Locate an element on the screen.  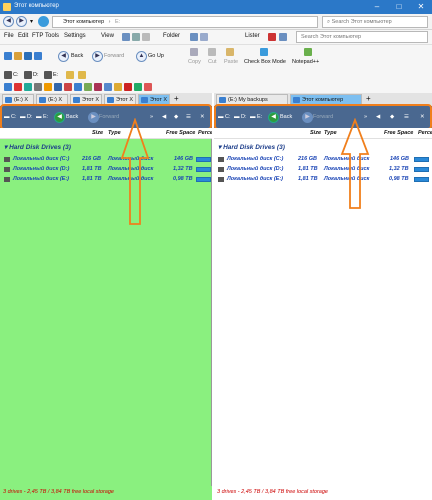
dual-lister-icon is located at coordinates (18, 56).